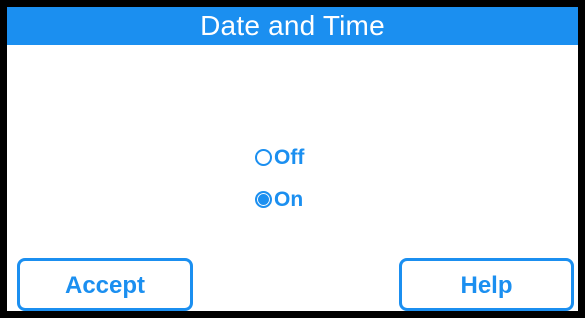 The image size is (585, 318). What do you see at coordinates (289, 199) in the screenshot?
I see `option-on-label: On` at bounding box center [289, 199].